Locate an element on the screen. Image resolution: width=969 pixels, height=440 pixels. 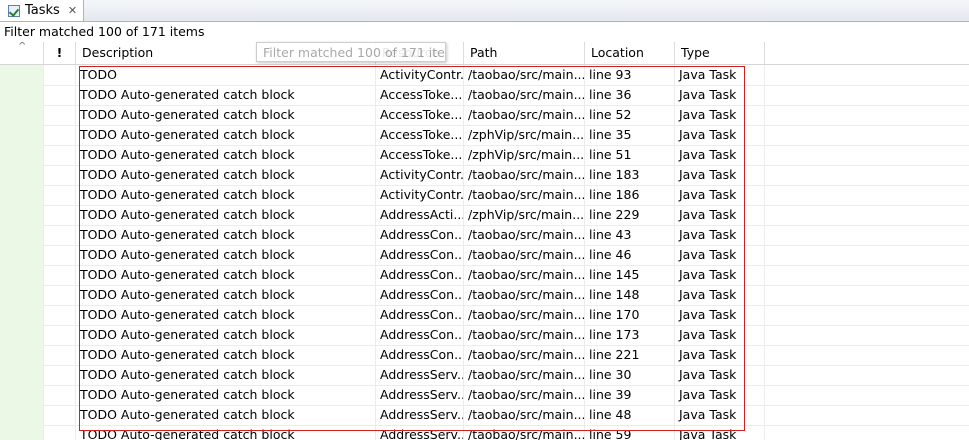
location-cell: line 48 is located at coordinates (630, 415).